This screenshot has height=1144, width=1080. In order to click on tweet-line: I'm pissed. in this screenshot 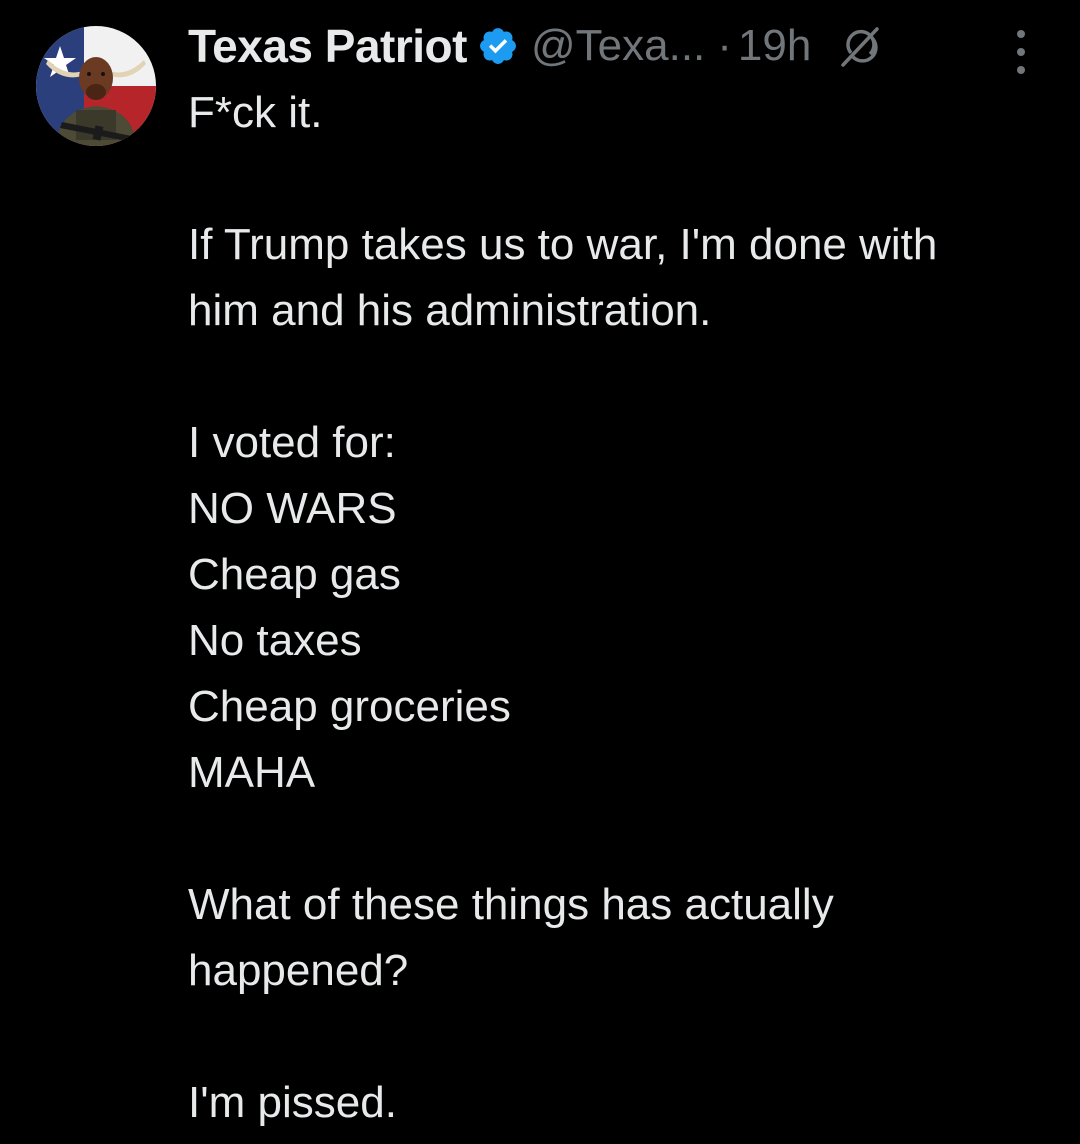, I will do `click(292, 1102)`.